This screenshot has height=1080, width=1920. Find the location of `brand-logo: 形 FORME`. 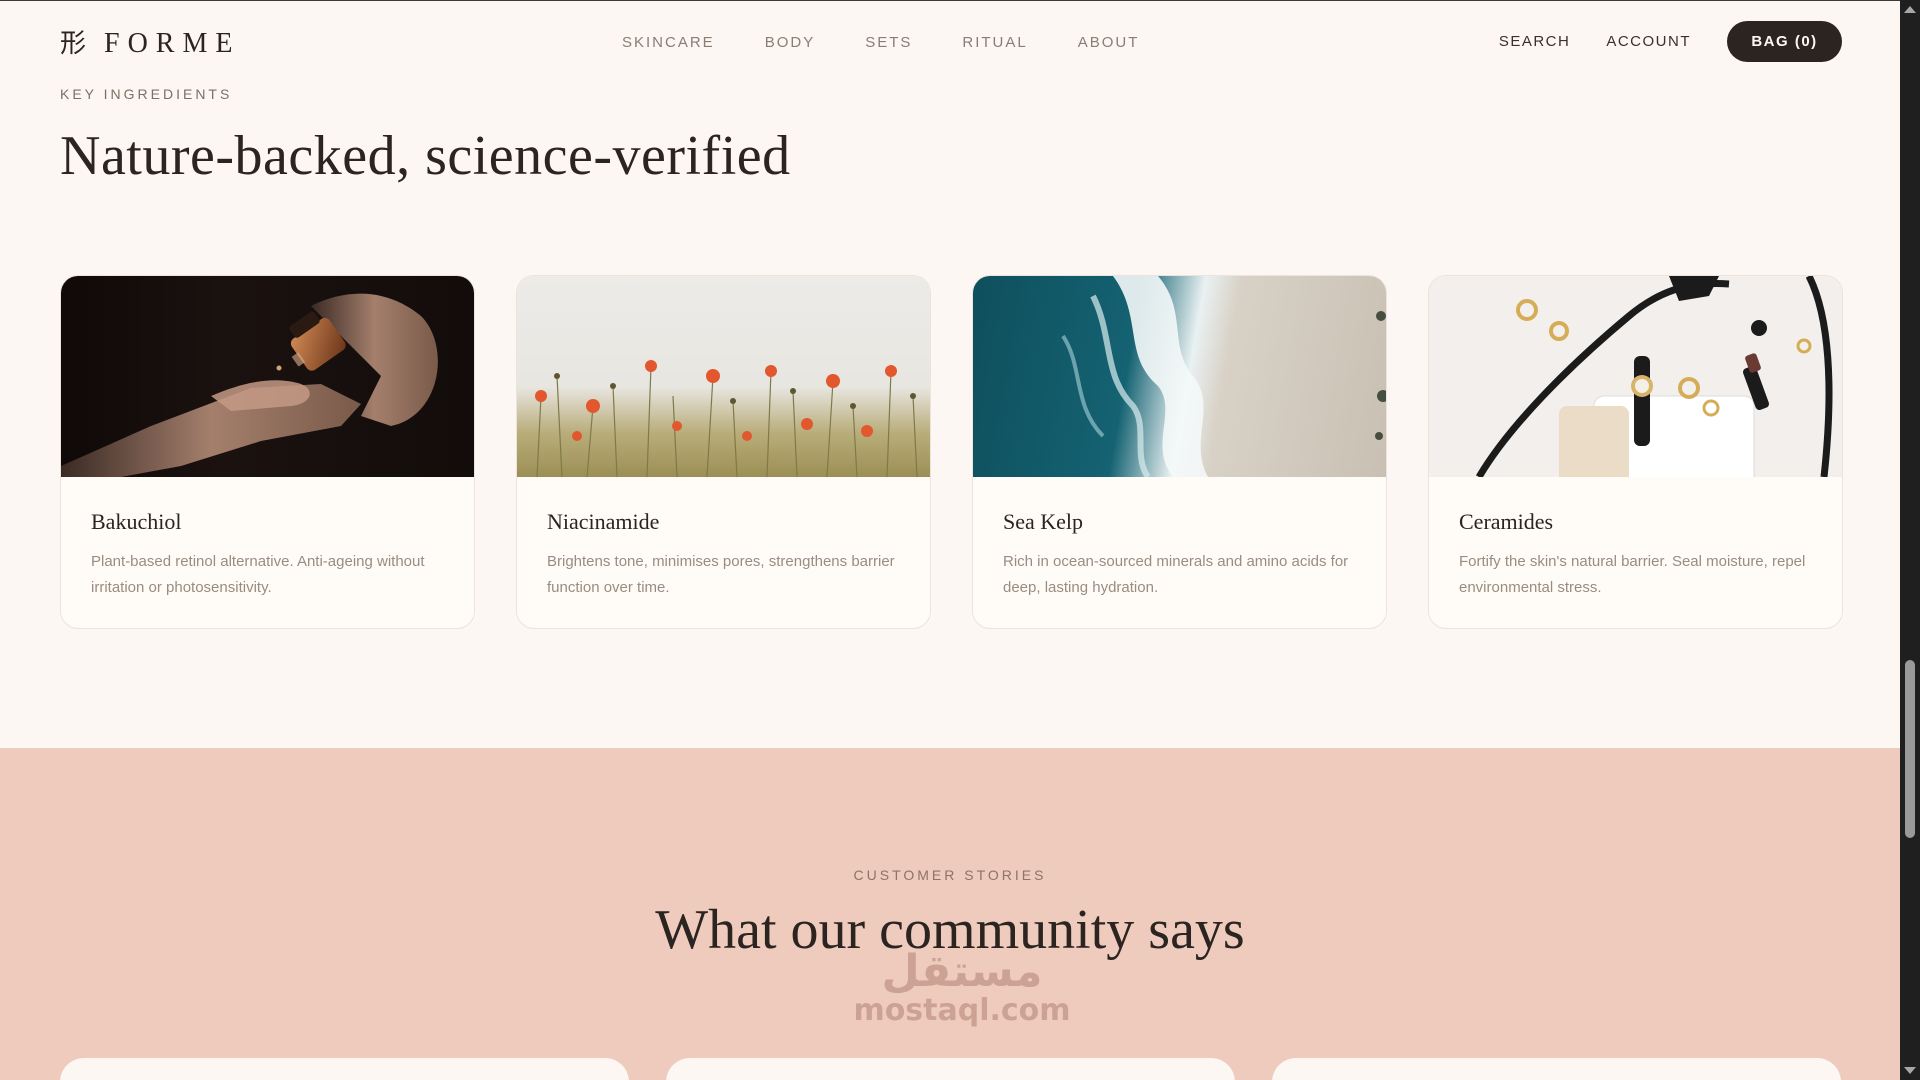

brand-logo: 形 FORME is located at coordinates (150, 44).